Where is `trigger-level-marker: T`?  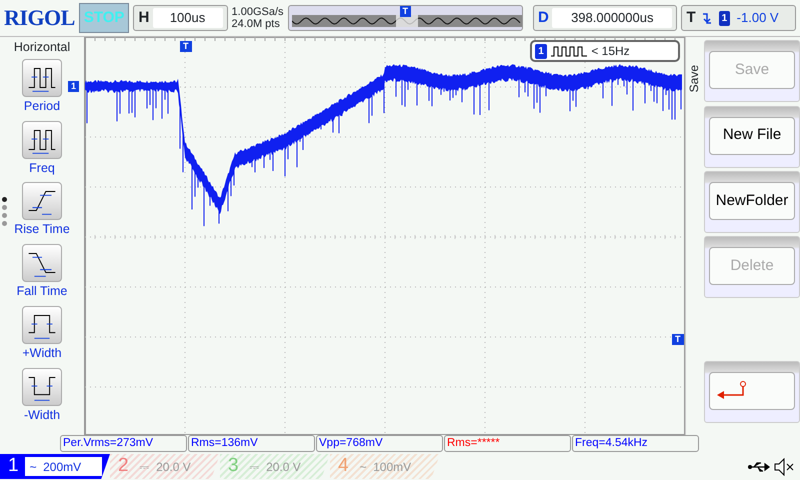
trigger-level-marker: T is located at coordinates (678, 339).